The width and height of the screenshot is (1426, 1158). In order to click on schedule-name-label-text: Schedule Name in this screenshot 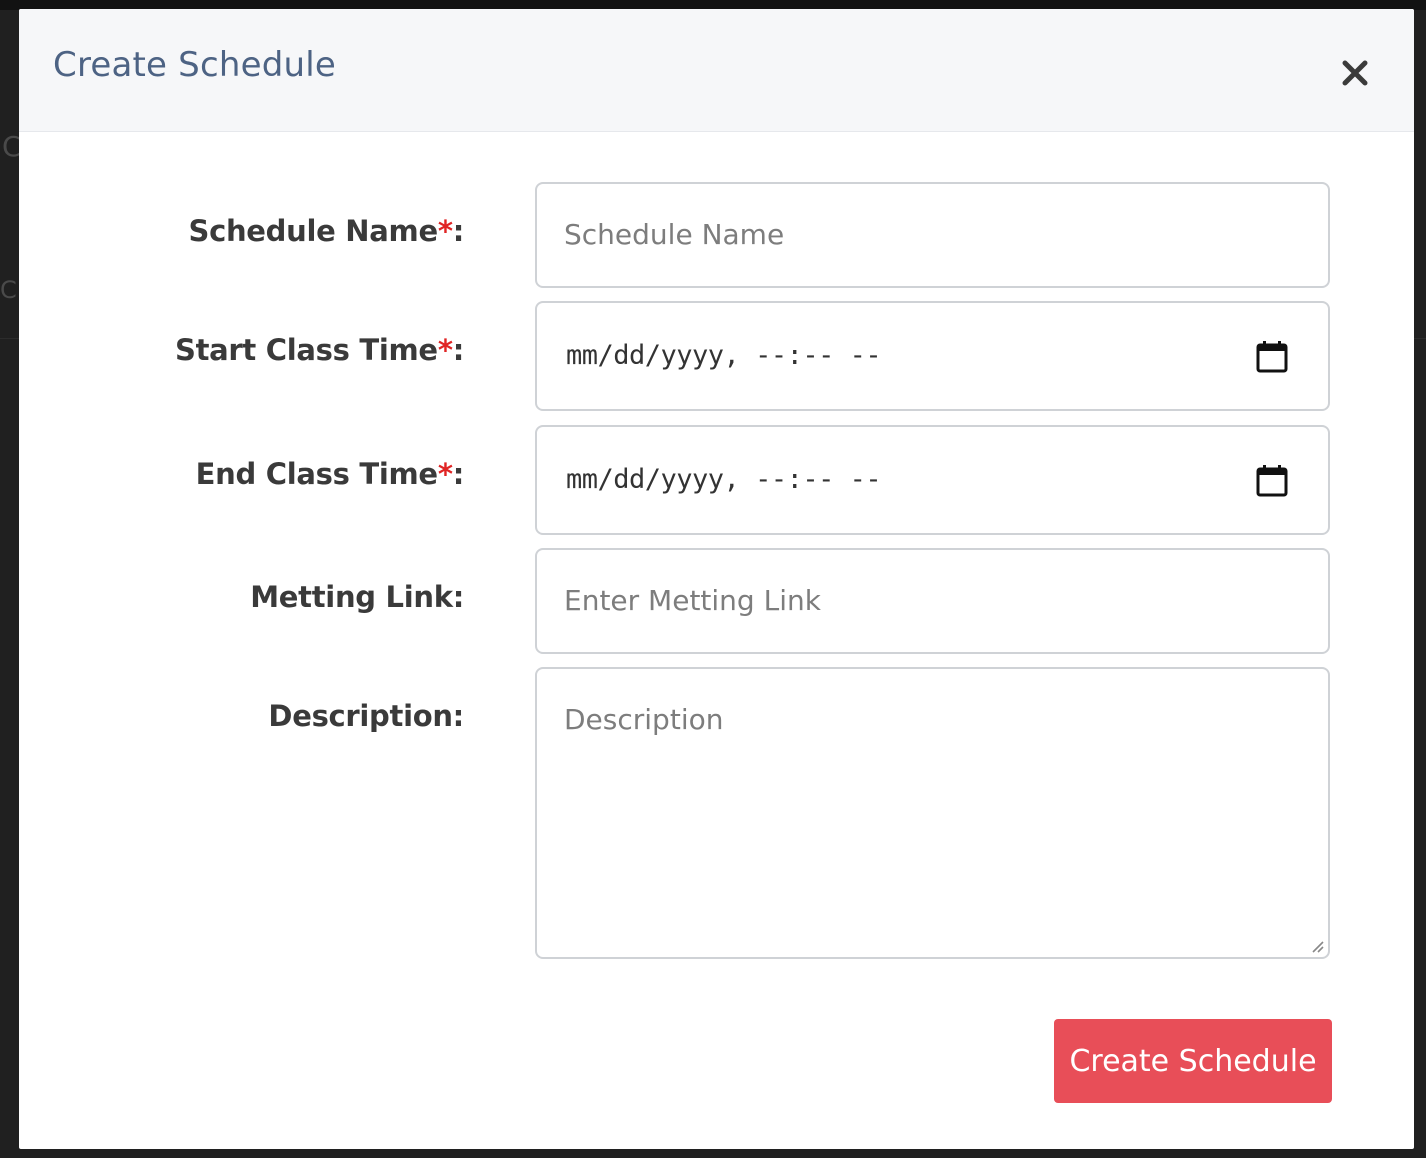, I will do `click(313, 231)`.